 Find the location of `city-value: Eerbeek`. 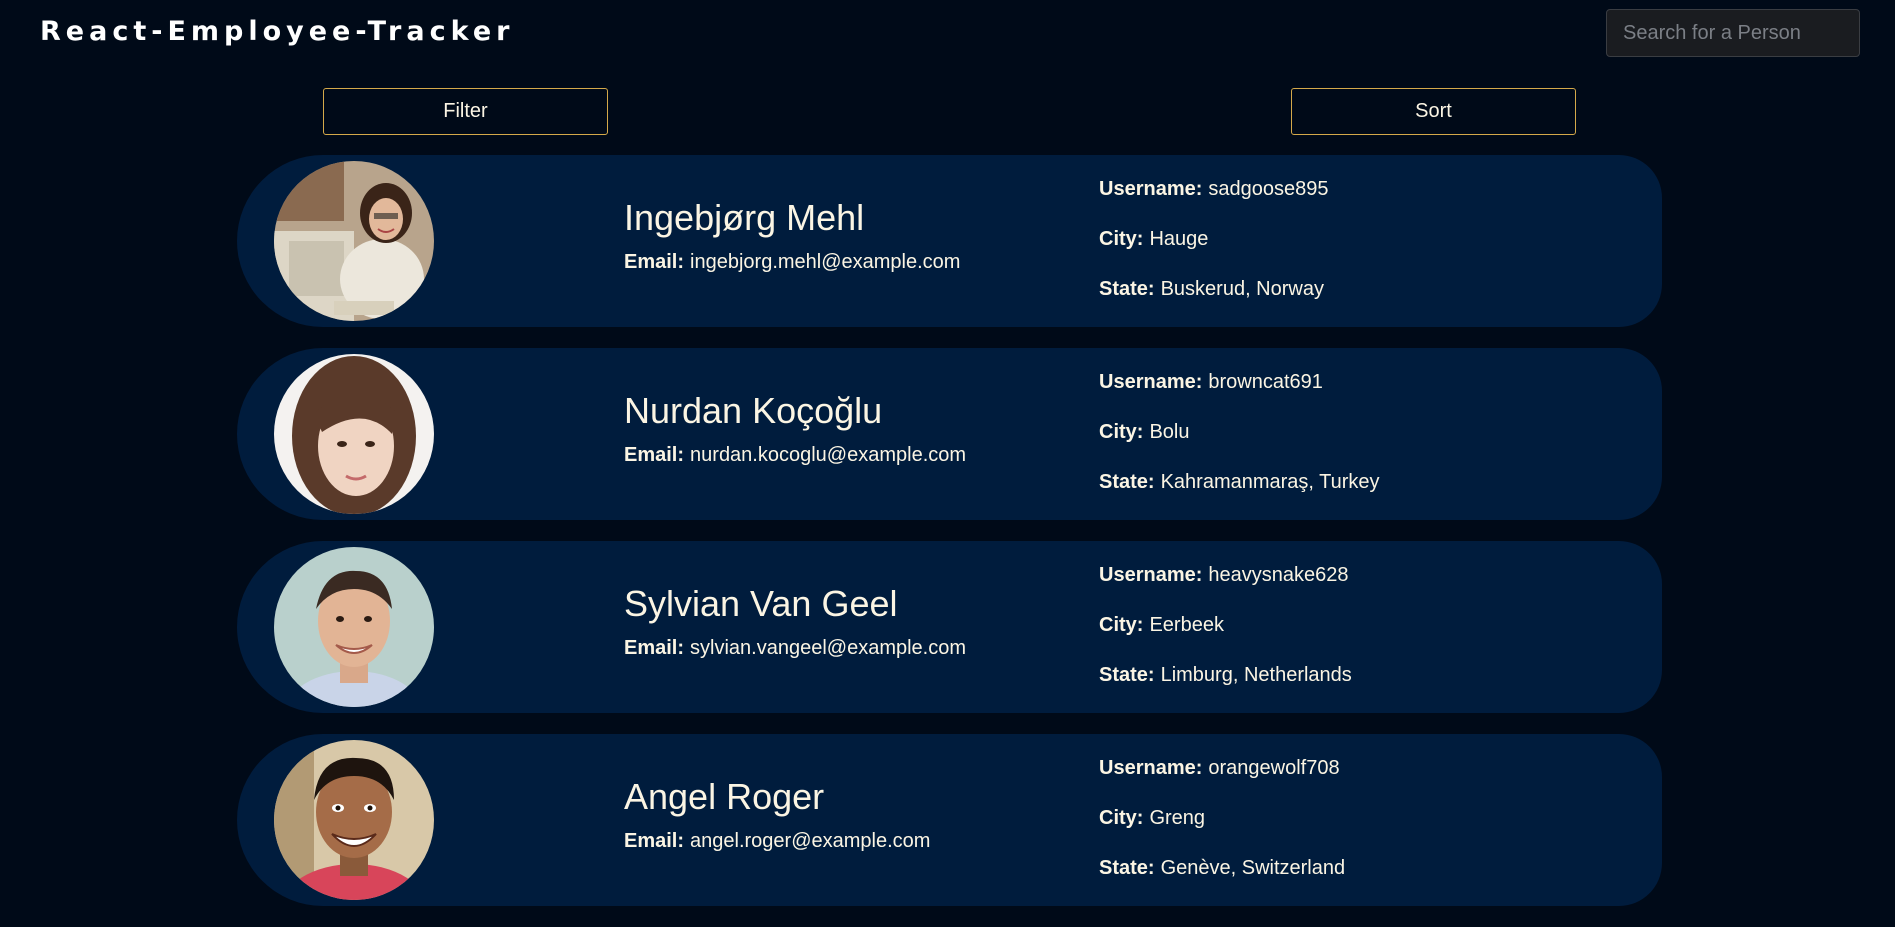

city-value: Eerbeek is located at coordinates (1186, 625).